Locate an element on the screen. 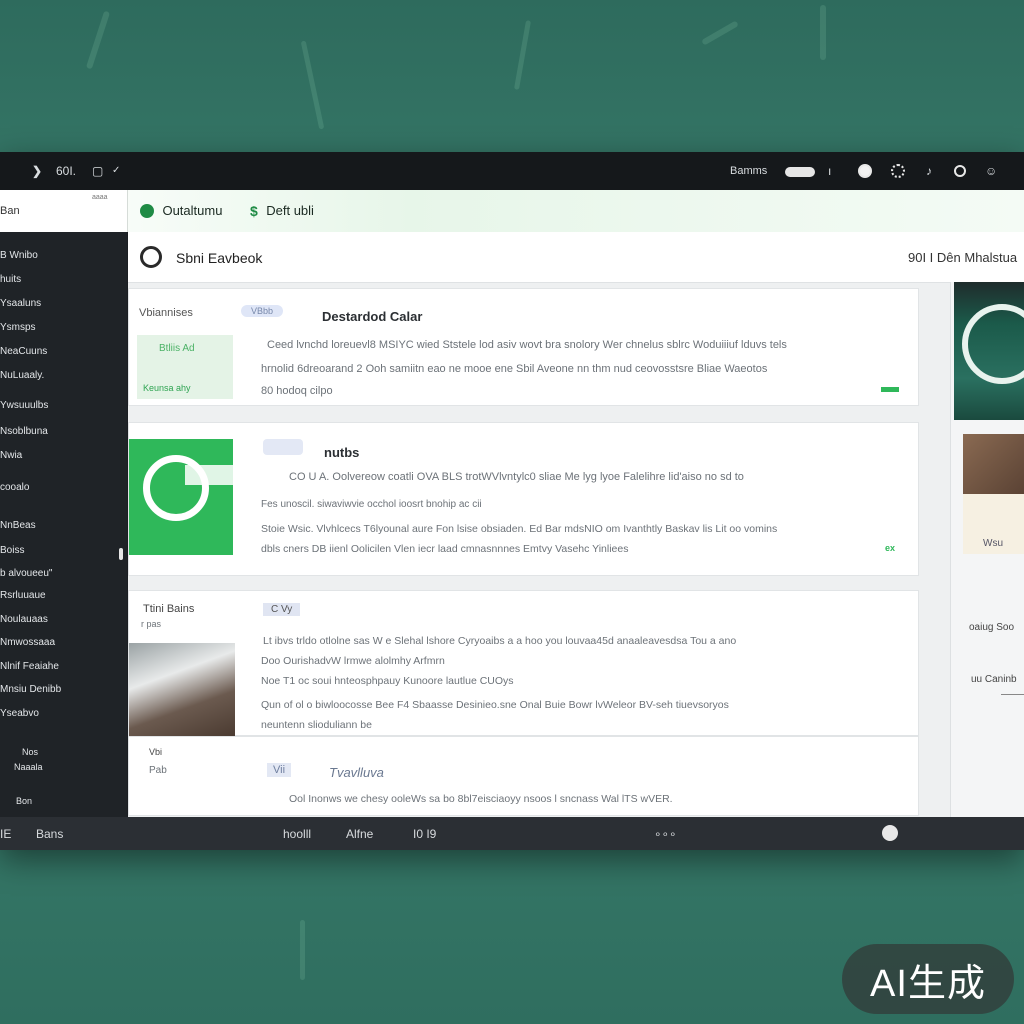 The width and height of the screenshot is (1024, 1024). notification-icon is located at coordinates (865, 171).